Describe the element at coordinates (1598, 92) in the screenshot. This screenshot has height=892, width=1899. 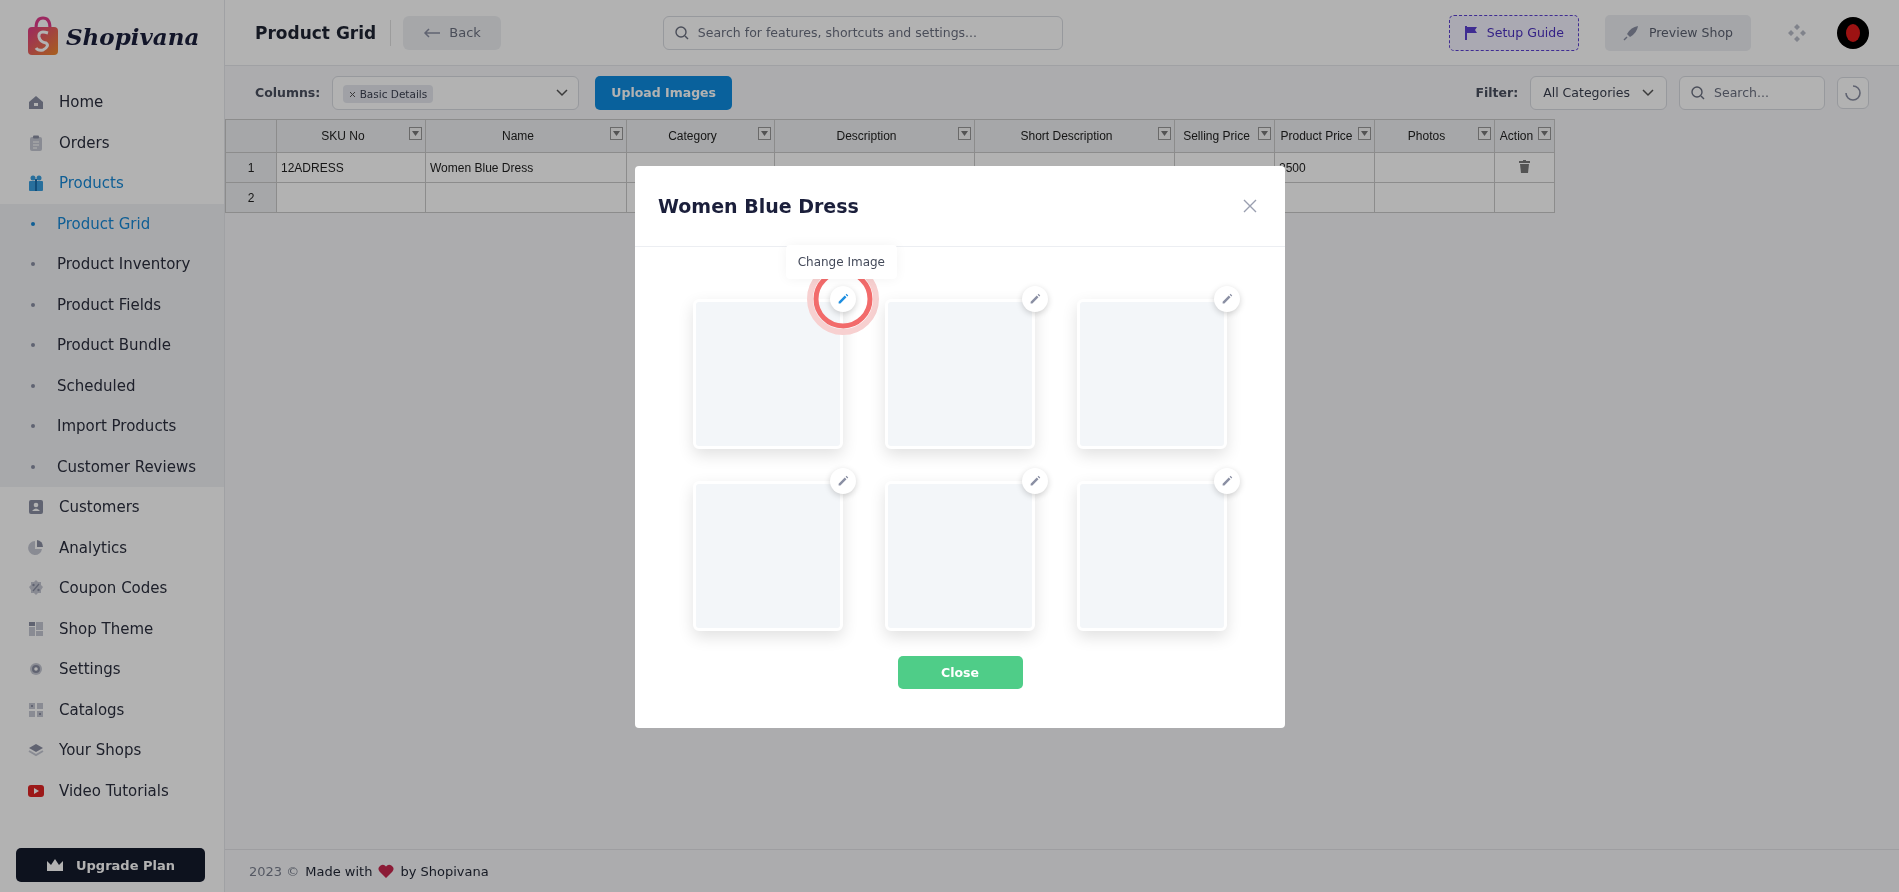
I see `category-select: All Categories` at that location.